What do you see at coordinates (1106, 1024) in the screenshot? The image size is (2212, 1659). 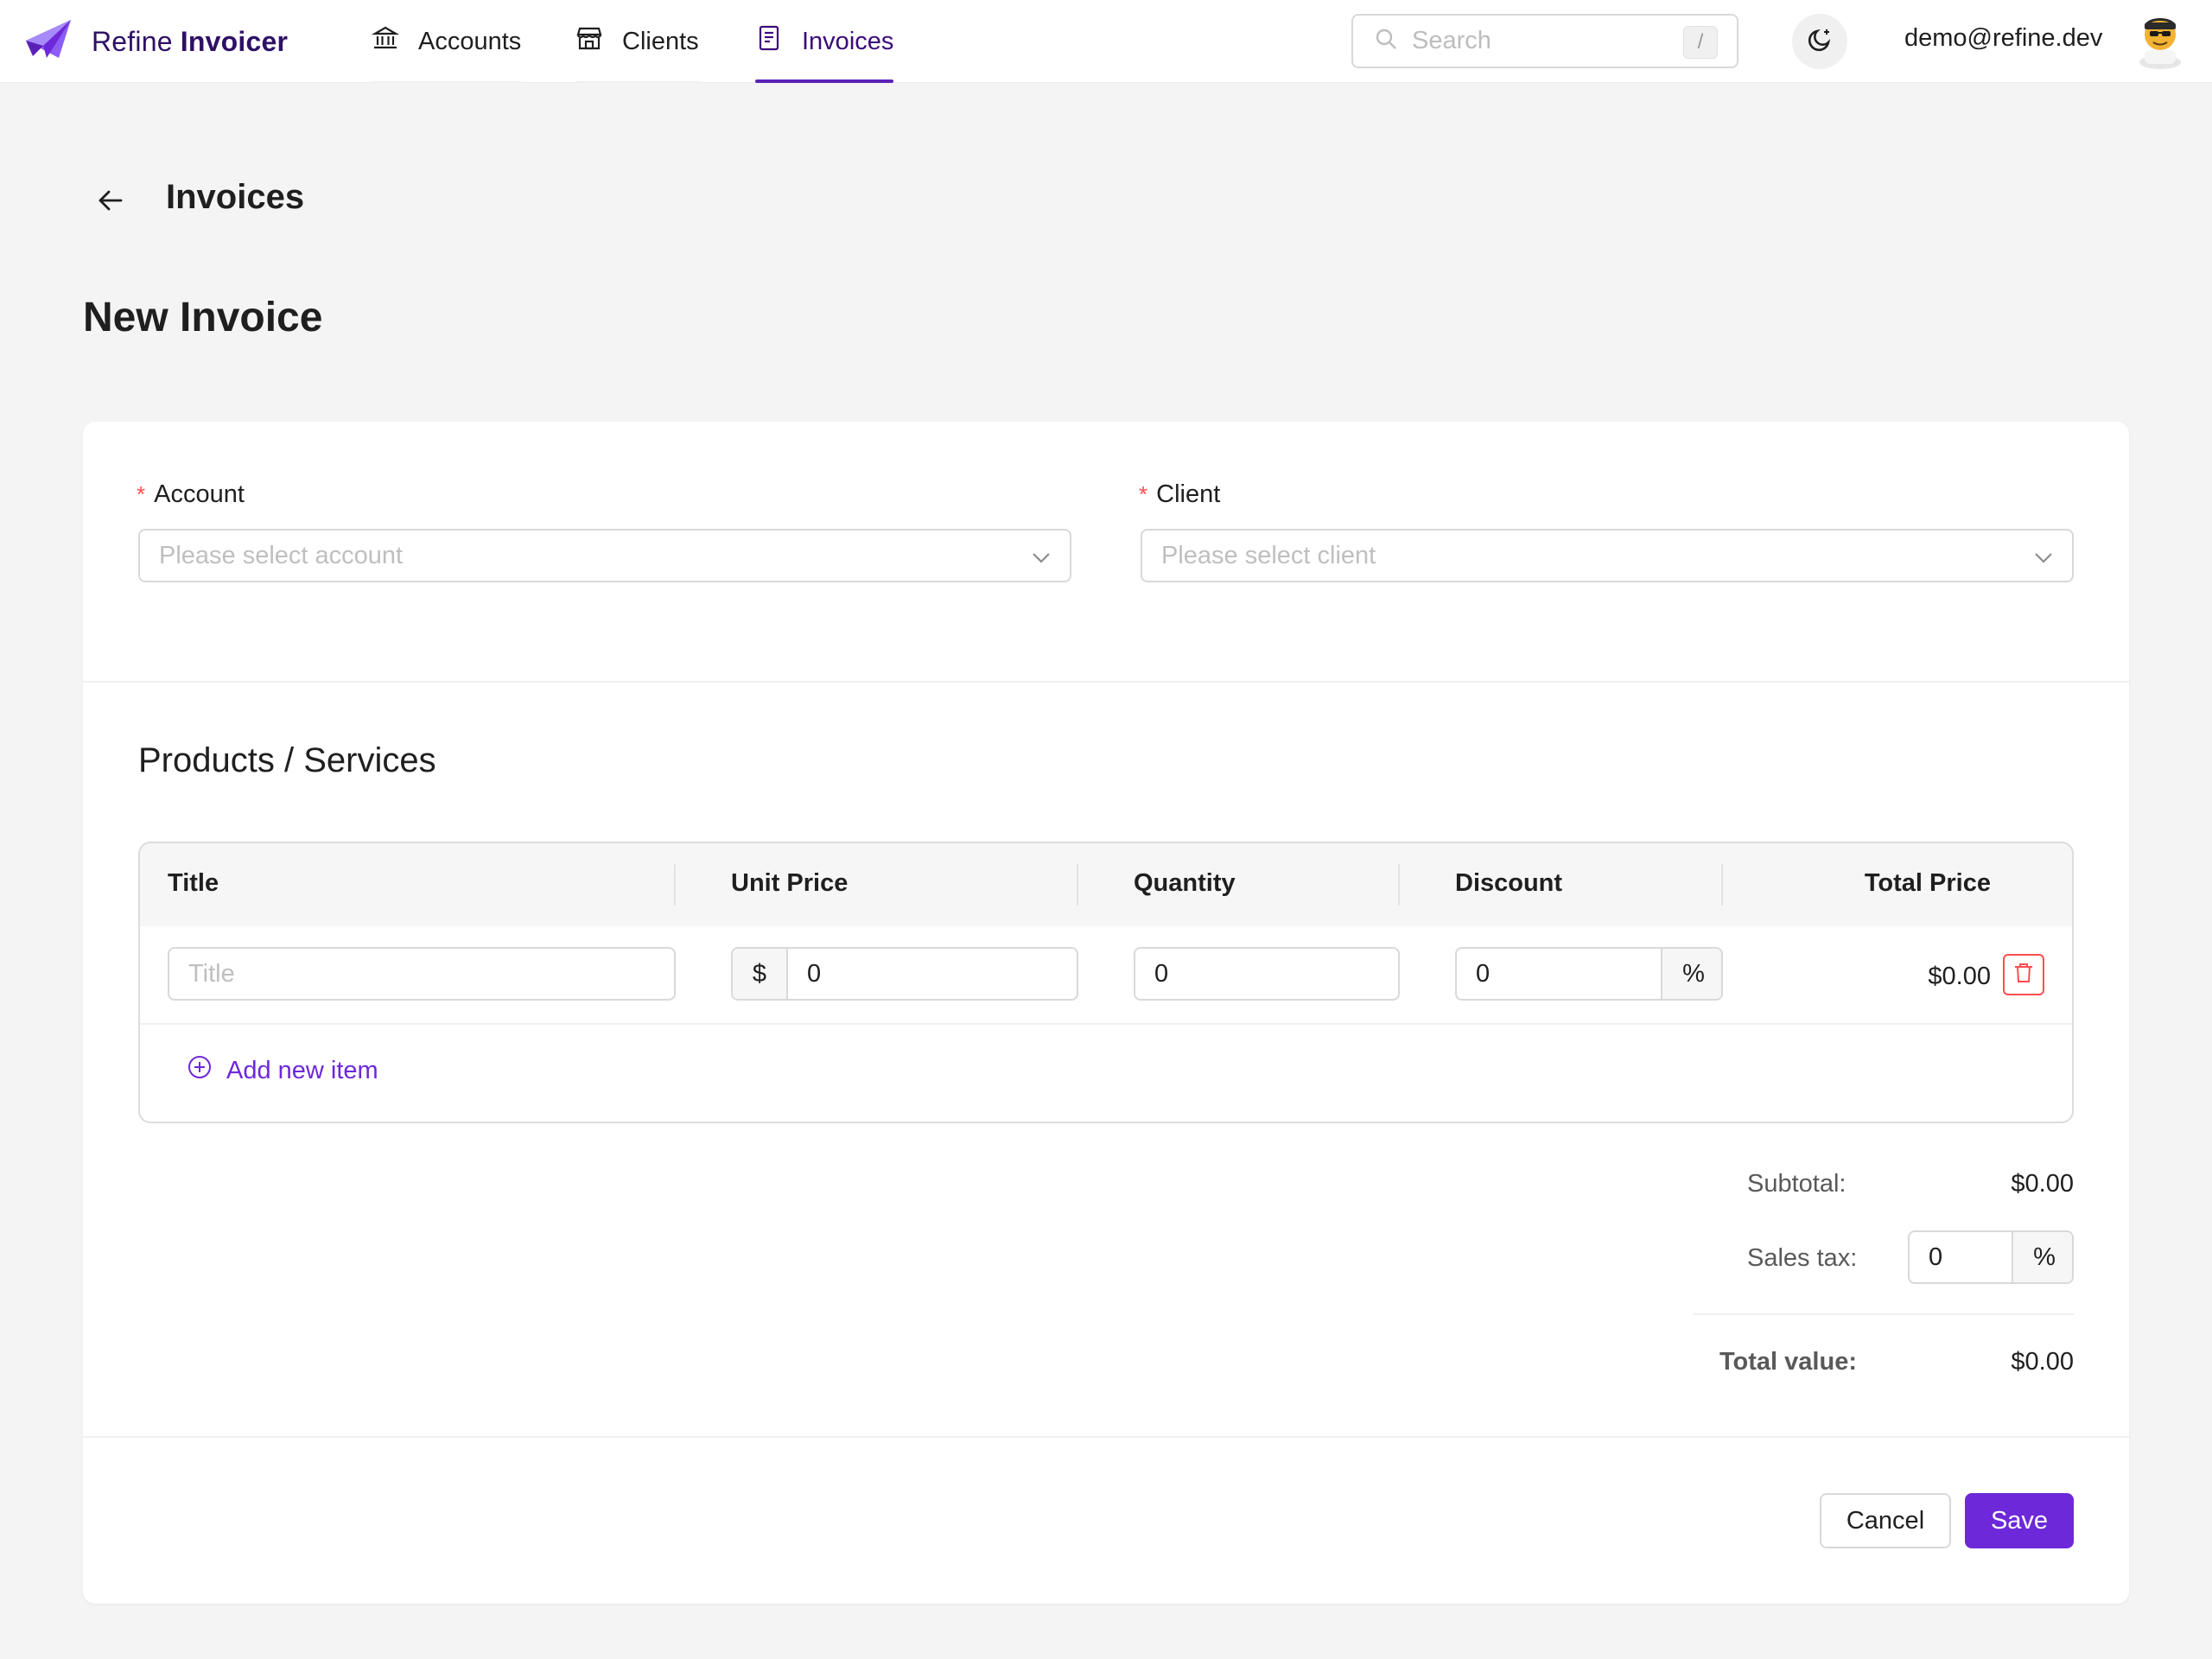 I see `row-divider` at bounding box center [1106, 1024].